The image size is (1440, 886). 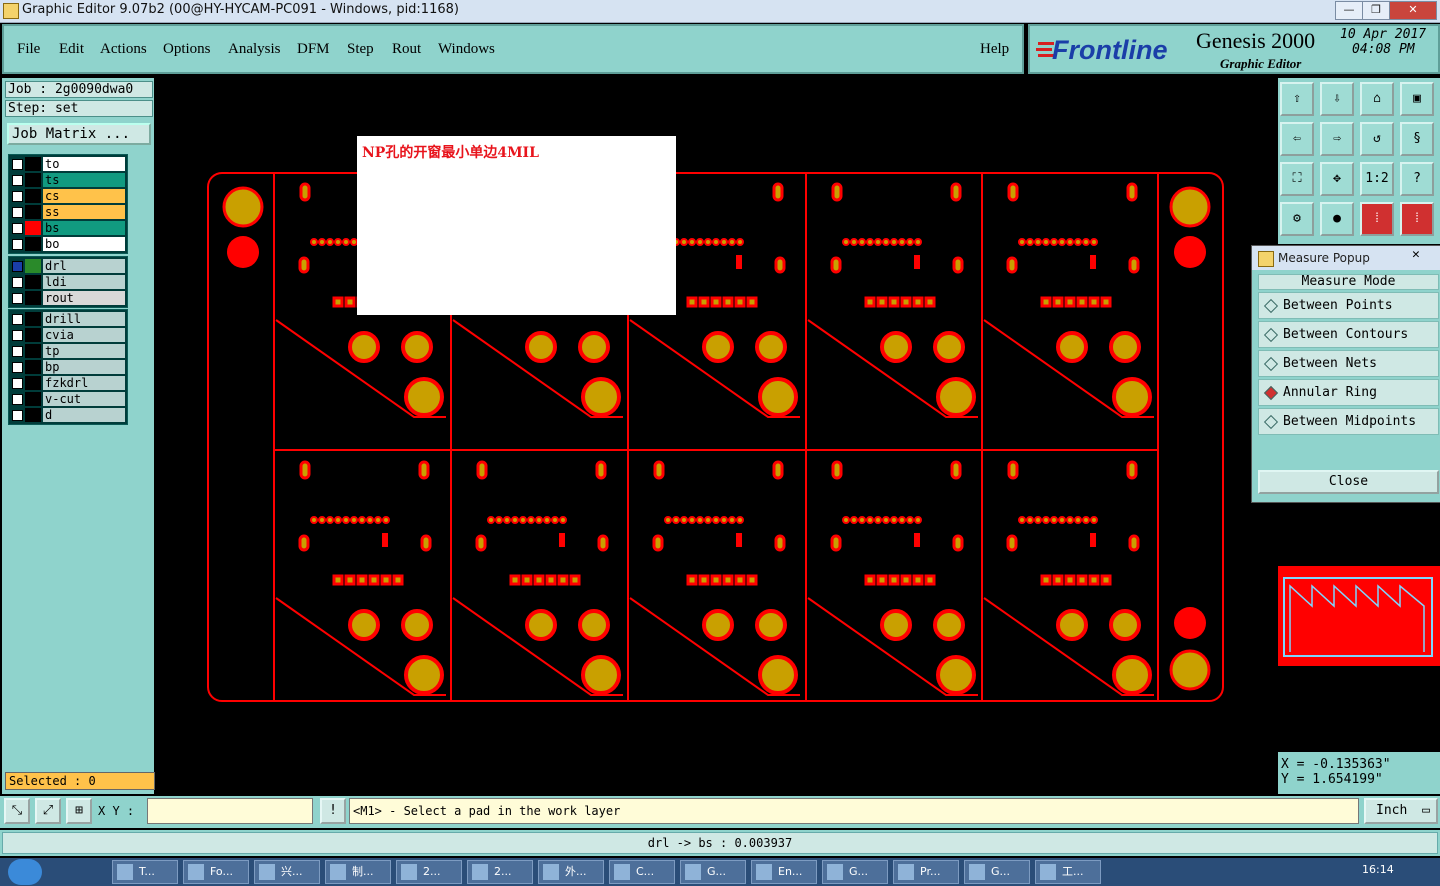 I want to click on zoom-center-icon: ✥, so click(x=1337, y=179).